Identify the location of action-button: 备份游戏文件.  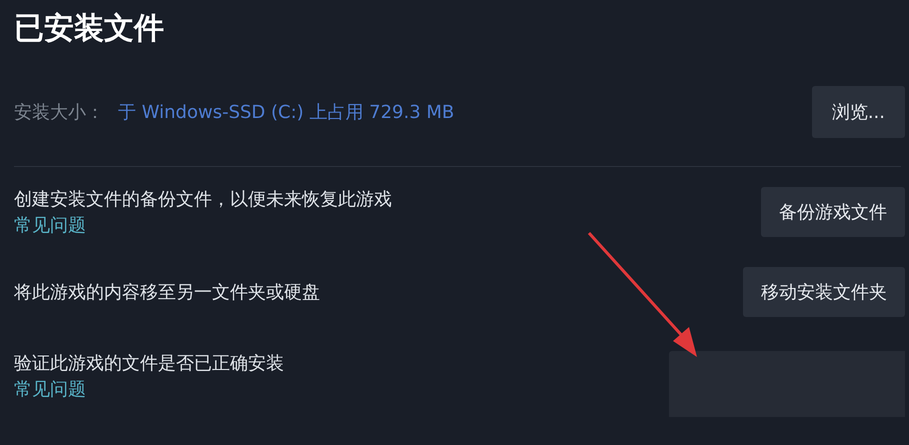
(833, 212).